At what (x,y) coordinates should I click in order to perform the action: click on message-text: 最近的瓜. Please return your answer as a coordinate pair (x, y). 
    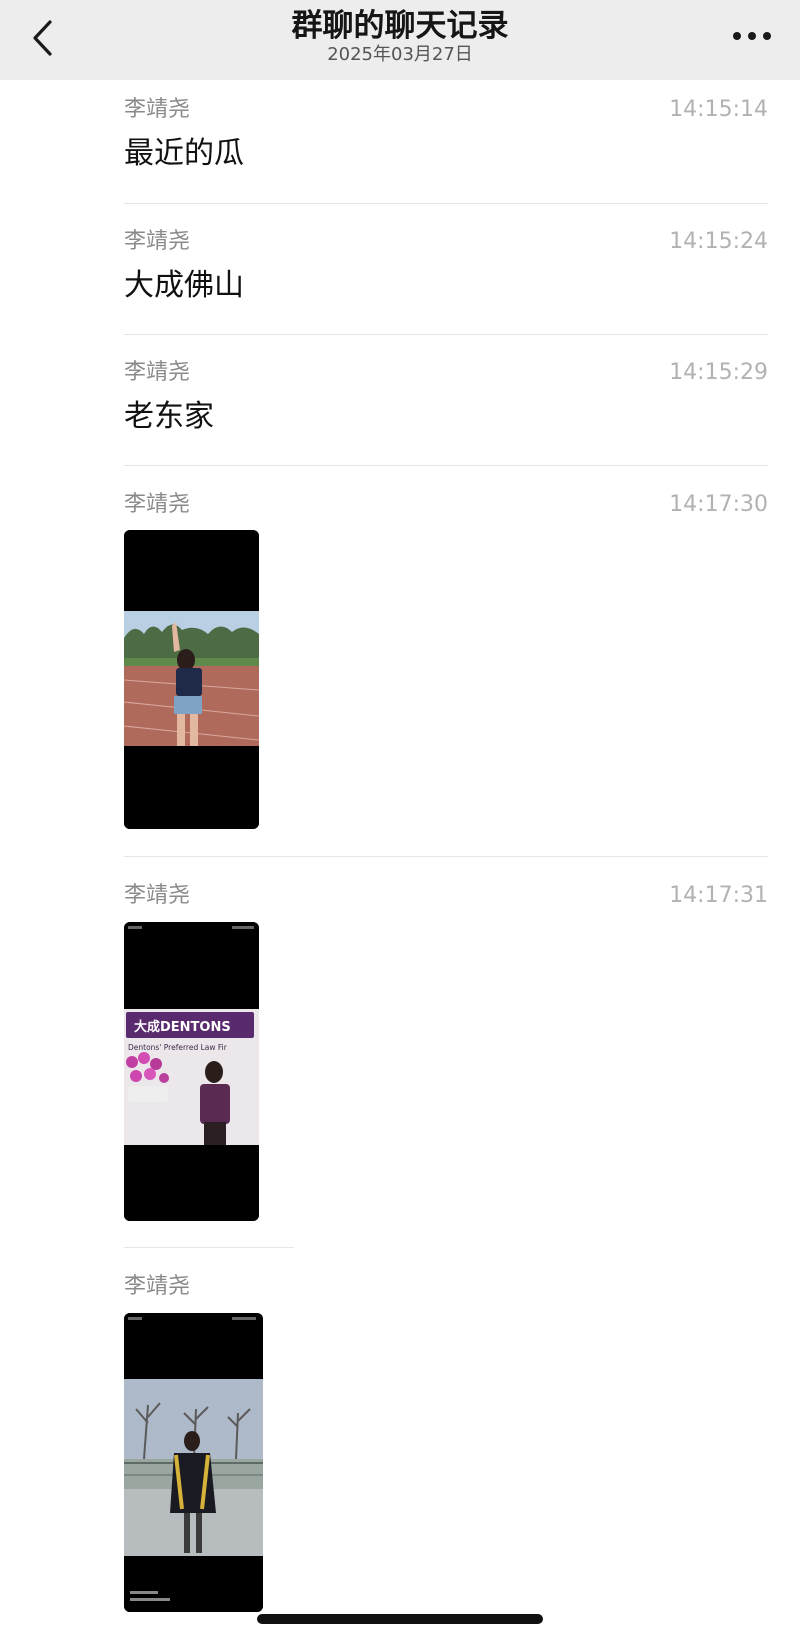
    Looking at the image, I should click on (184, 153).